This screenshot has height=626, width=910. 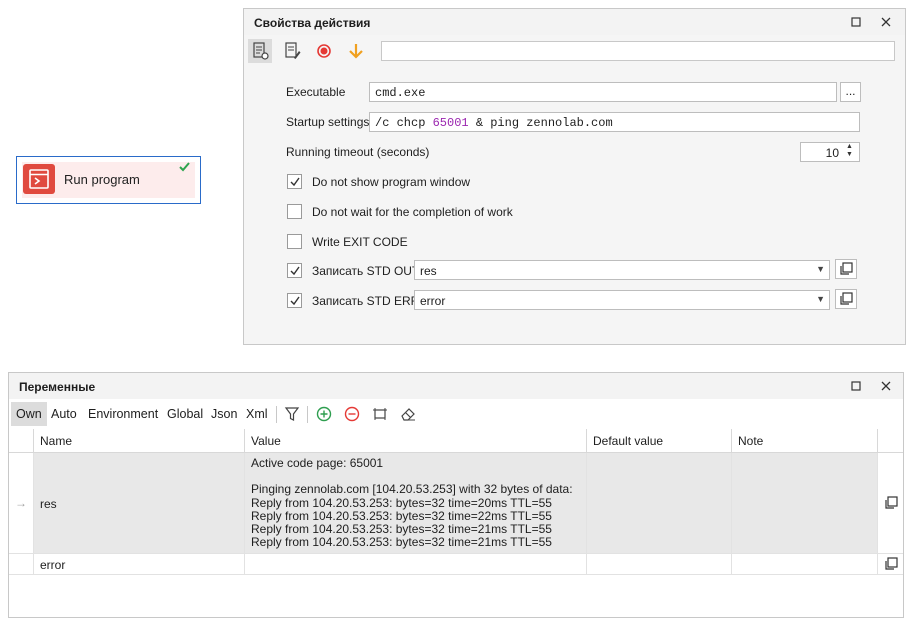 What do you see at coordinates (358, 152) in the screenshot?
I see `timeout-label: Running timeout (seconds)` at bounding box center [358, 152].